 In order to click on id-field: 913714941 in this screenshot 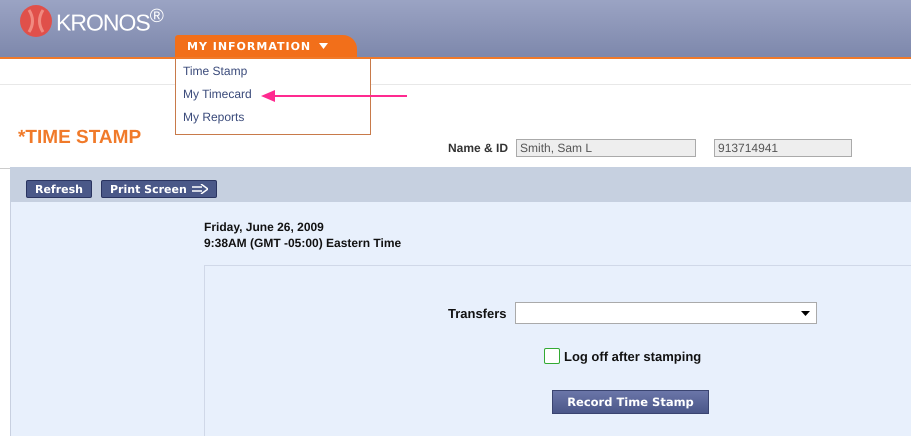, I will do `click(783, 148)`.